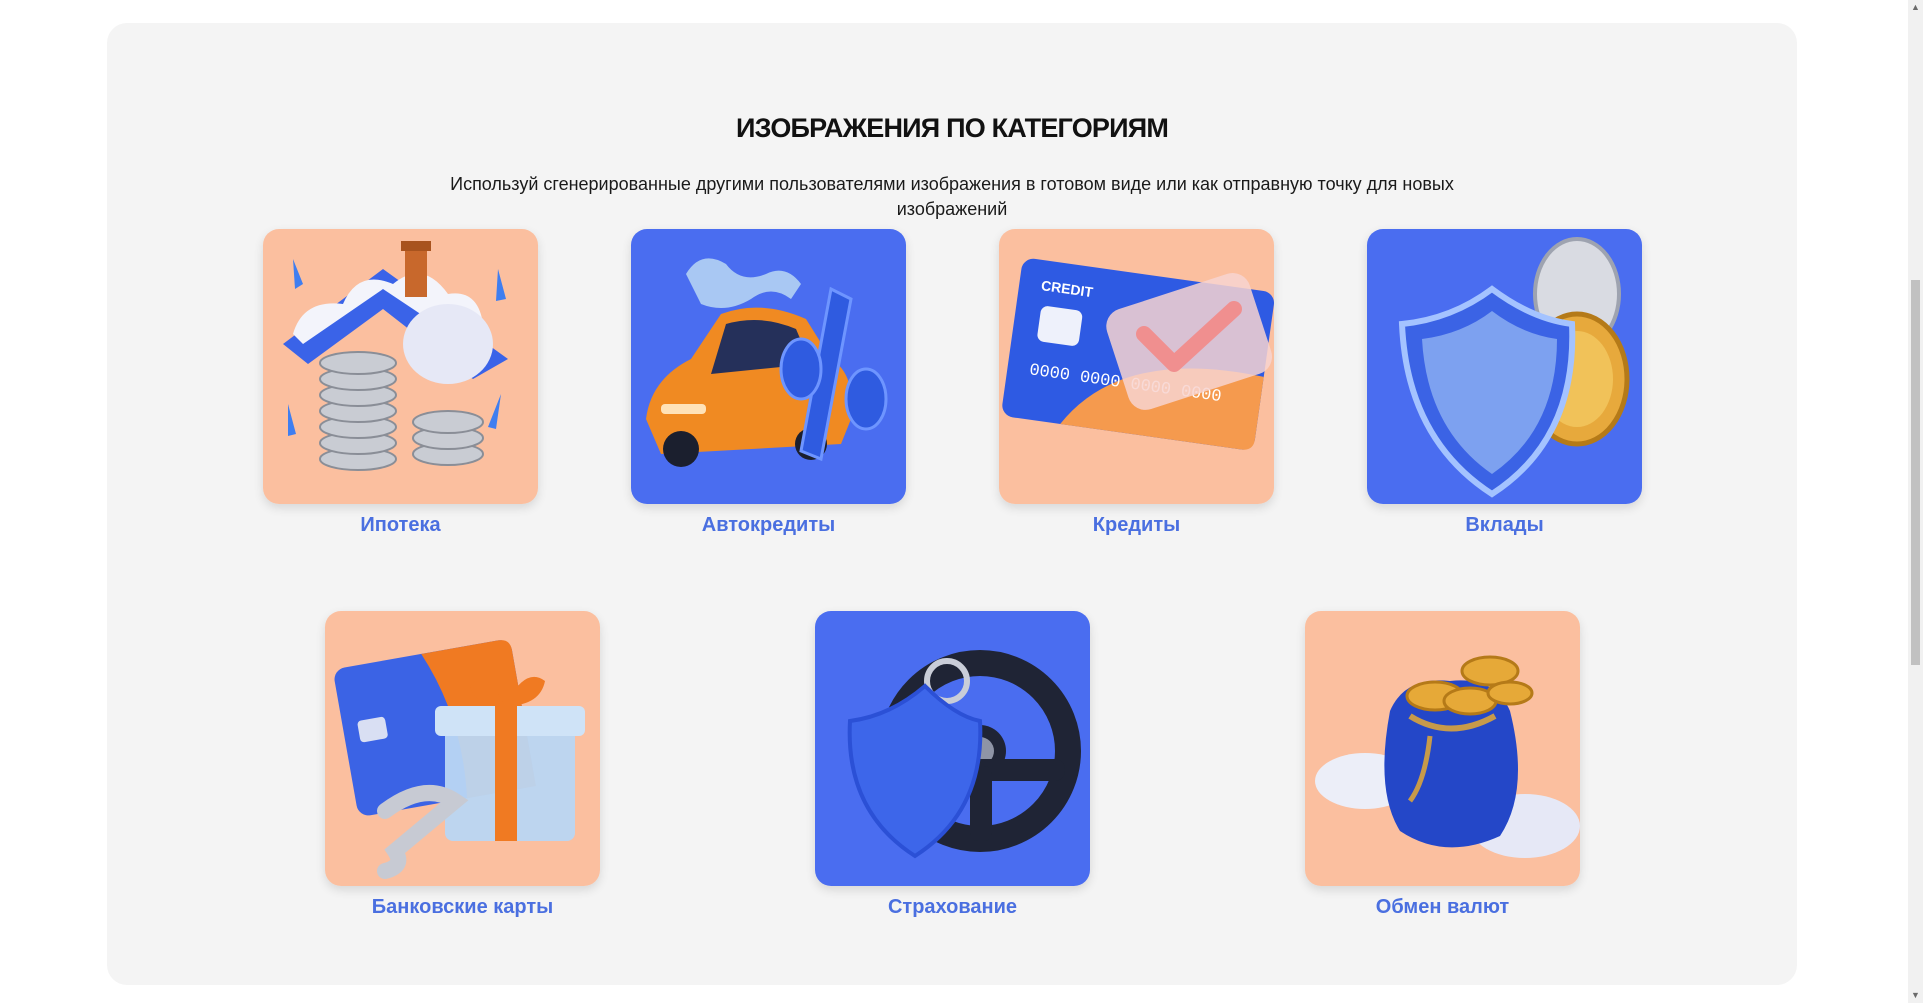 The width and height of the screenshot is (1923, 1003). What do you see at coordinates (952, 128) in the screenshot?
I see `section-title: ИЗОБРАЖЕНИЯ ПО КАТЕГОРИЯМ` at bounding box center [952, 128].